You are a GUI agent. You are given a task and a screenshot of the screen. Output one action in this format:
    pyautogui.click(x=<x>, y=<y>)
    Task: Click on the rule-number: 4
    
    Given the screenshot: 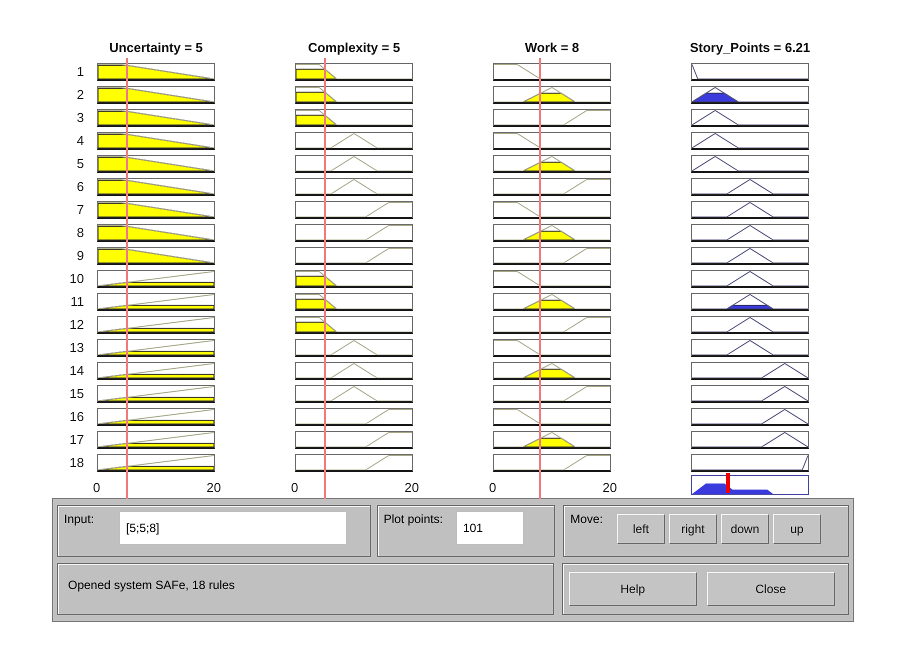 What is the action you would take?
    pyautogui.click(x=80, y=141)
    